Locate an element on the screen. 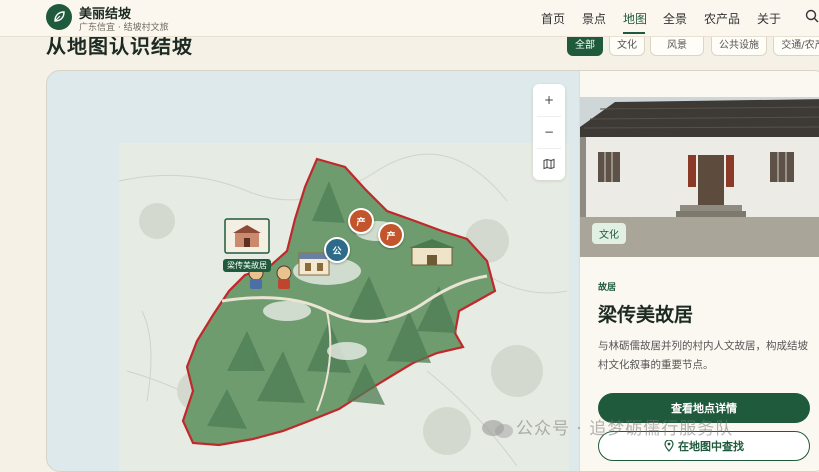  place-description: 与林砺儒故居并列的村内人文故居，构成结坡村文化叙事的重要节点。 is located at coordinates (703, 355).